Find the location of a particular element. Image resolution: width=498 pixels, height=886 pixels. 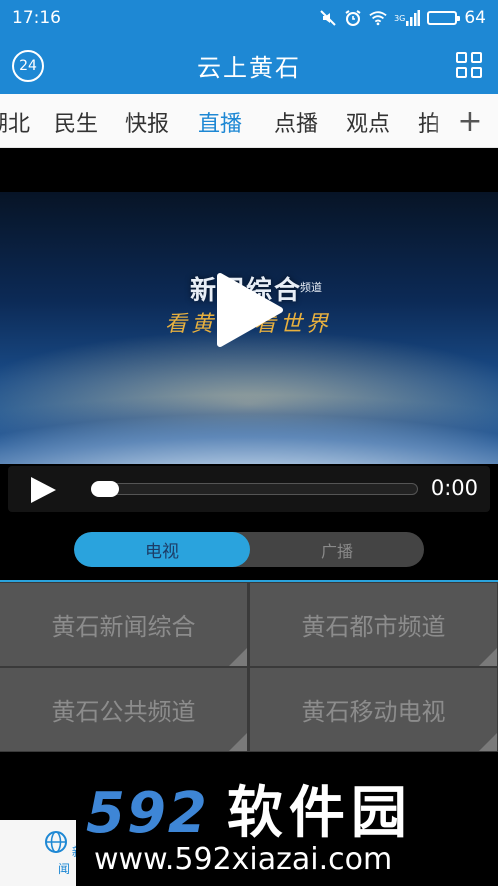

tab-dianbo: 点播 is located at coordinates (296, 122).